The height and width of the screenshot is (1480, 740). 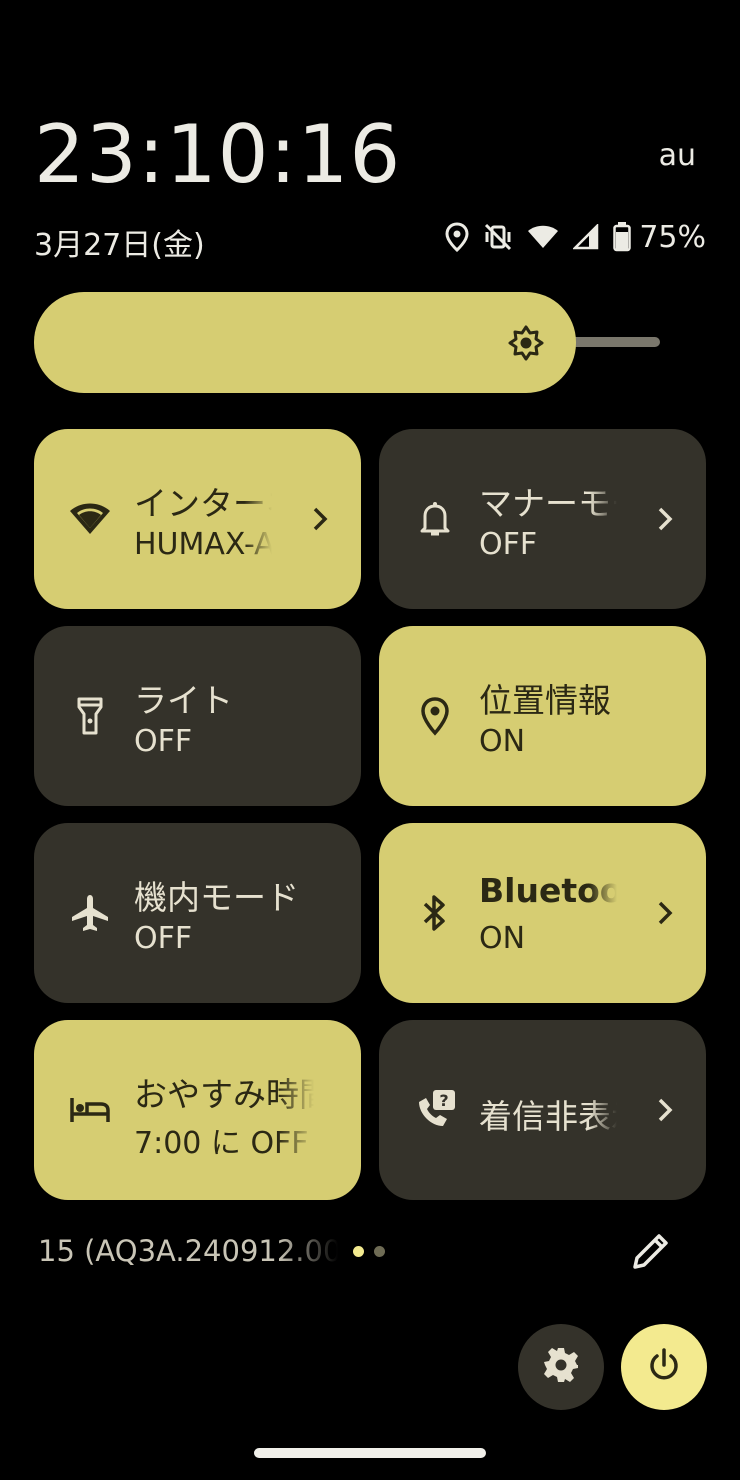 What do you see at coordinates (221, 1143) in the screenshot?
I see `tile-bedtime-subtitle: 7:00 に OFF` at bounding box center [221, 1143].